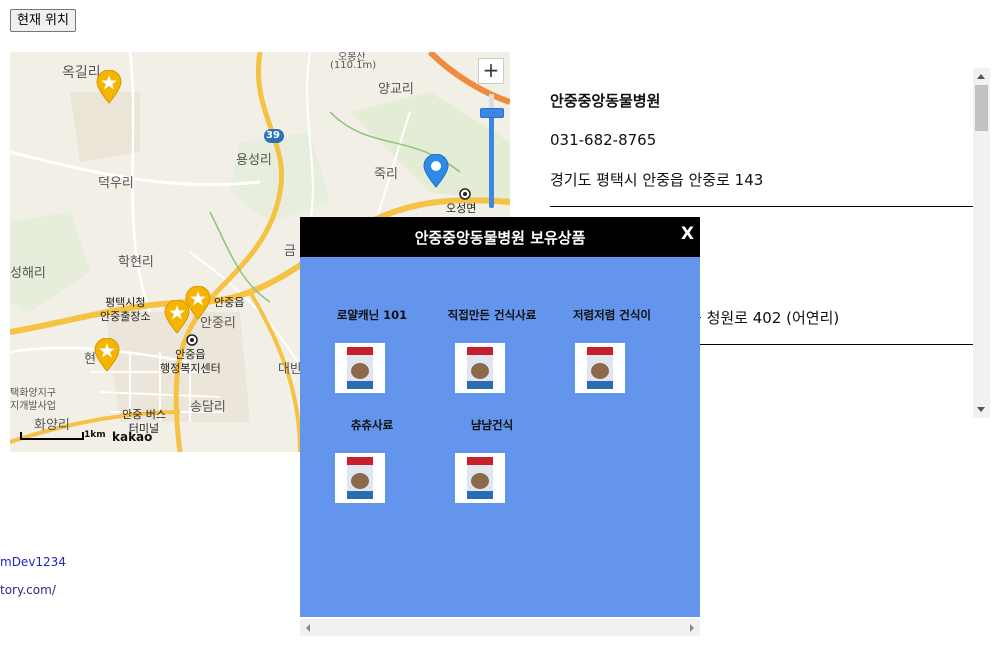  What do you see at coordinates (396, 89) in the screenshot?
I see `map-label: 양교리` at bounding box center [396, 89].